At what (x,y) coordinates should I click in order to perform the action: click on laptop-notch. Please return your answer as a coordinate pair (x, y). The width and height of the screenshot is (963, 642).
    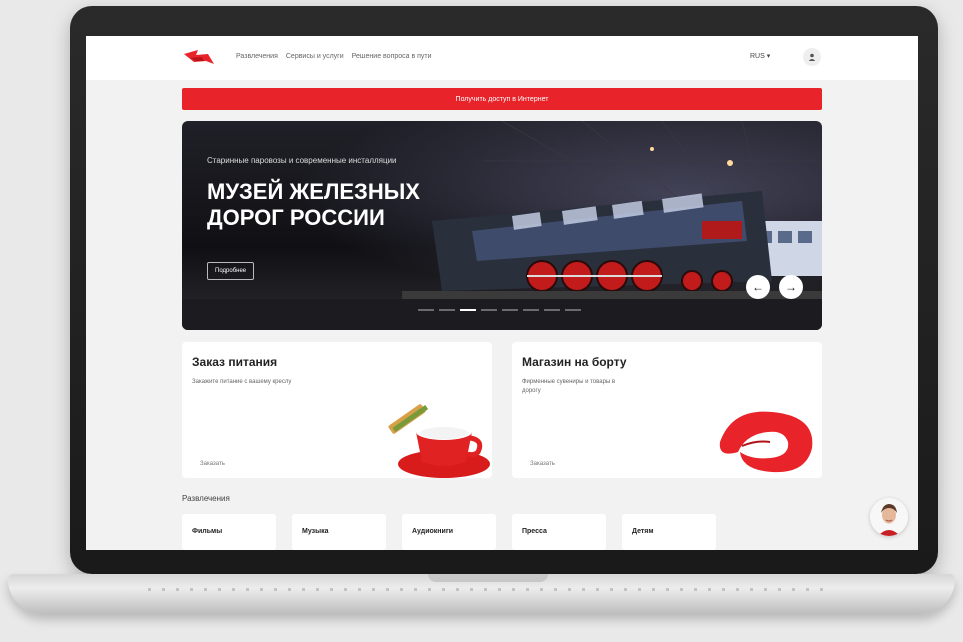
    Looking at the image, I should click on (488, 578).